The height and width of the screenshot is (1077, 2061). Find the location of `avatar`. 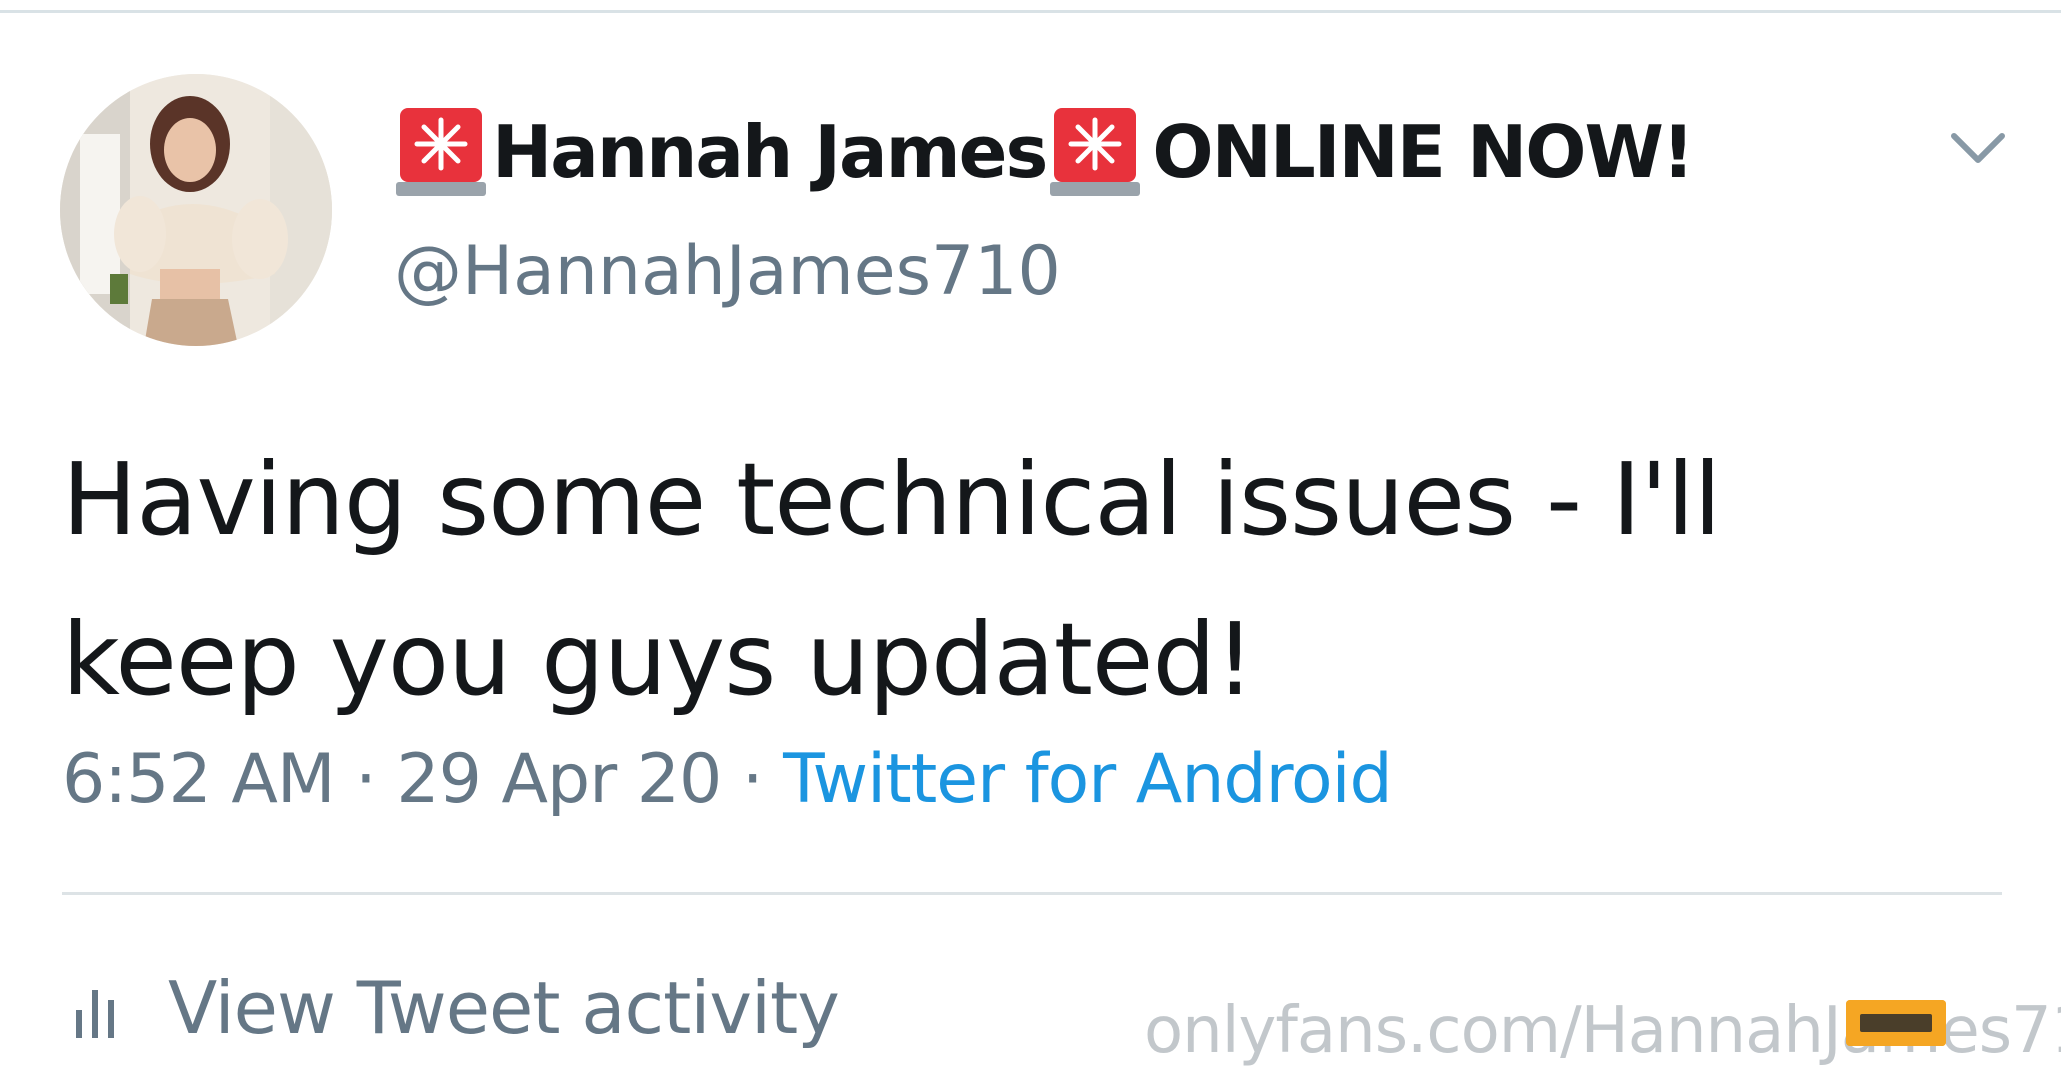

avatar is located at coordinates (196, 210).